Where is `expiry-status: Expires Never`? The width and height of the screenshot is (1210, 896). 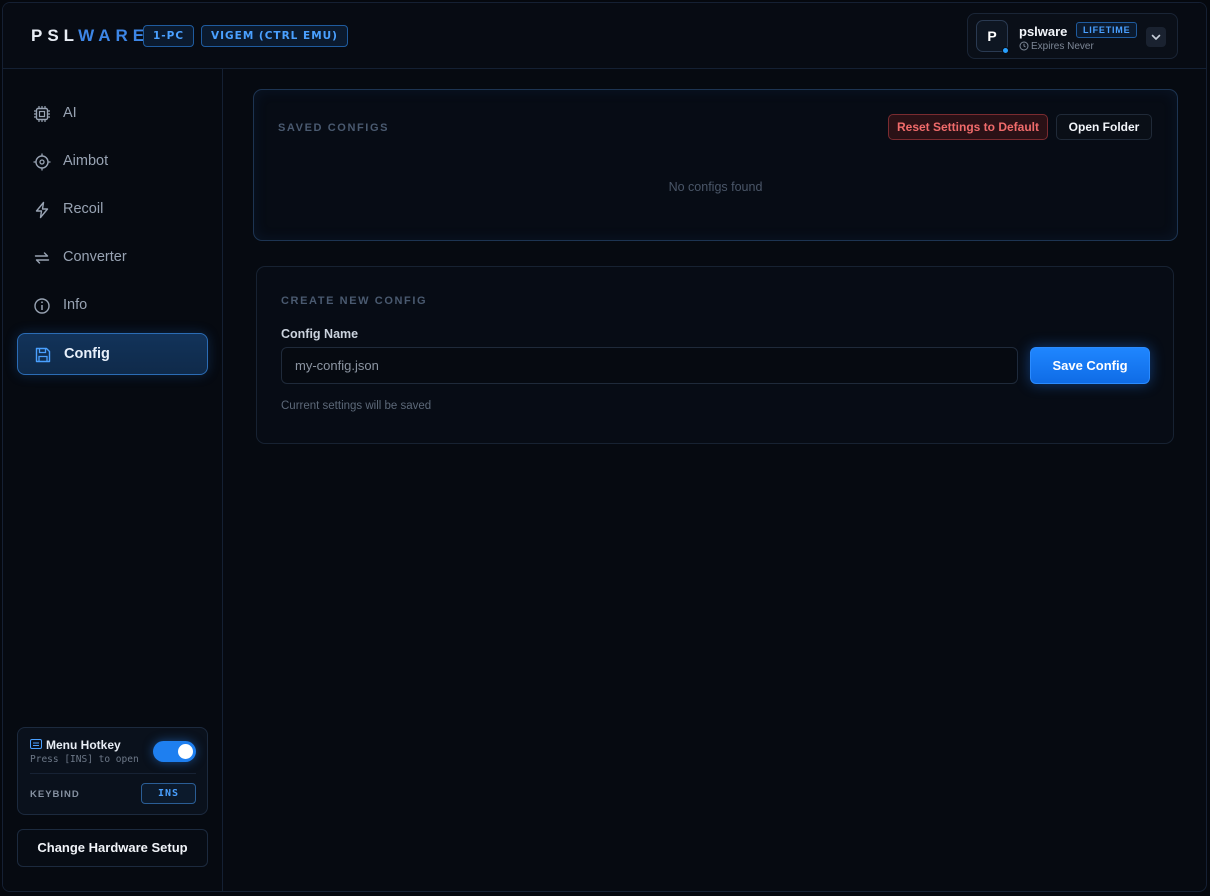
expiry-status: Expires Never is located at coordinates (1056, 46).